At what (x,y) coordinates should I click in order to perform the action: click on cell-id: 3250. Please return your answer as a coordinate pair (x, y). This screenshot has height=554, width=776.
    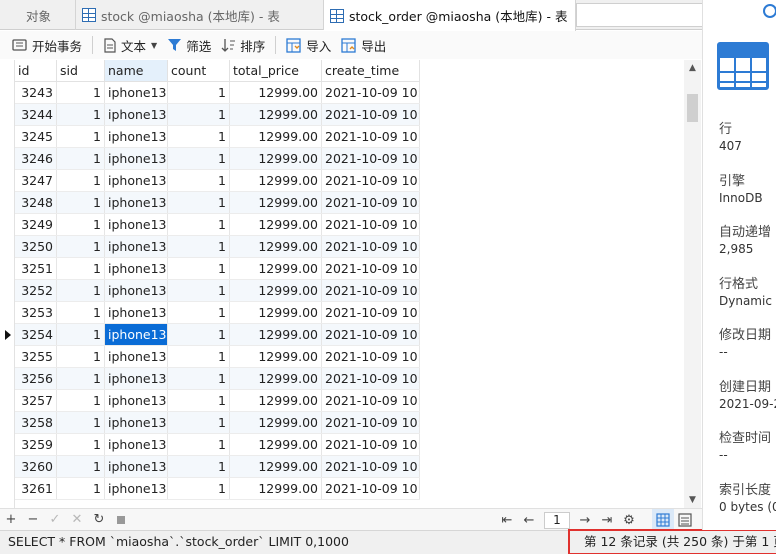
    Looking at the image, I should click on (36, 246).